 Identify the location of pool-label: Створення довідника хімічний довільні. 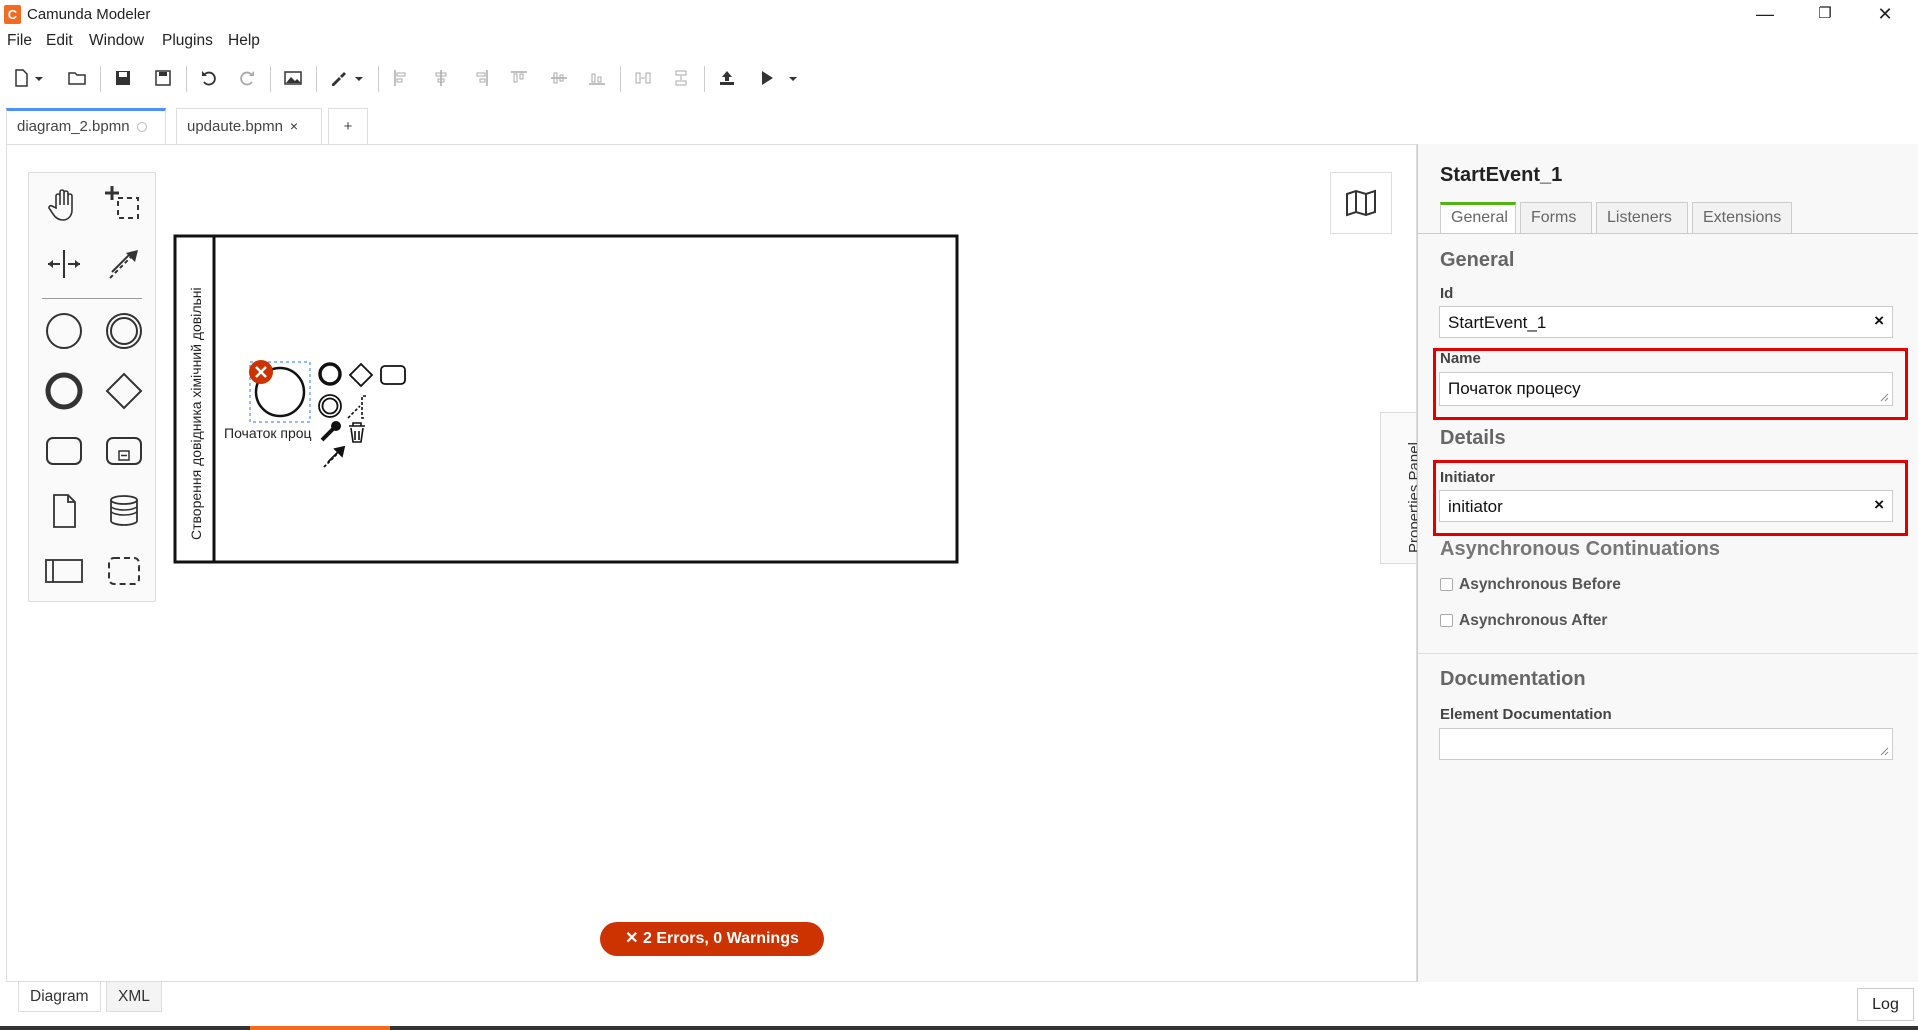
(196, 390).